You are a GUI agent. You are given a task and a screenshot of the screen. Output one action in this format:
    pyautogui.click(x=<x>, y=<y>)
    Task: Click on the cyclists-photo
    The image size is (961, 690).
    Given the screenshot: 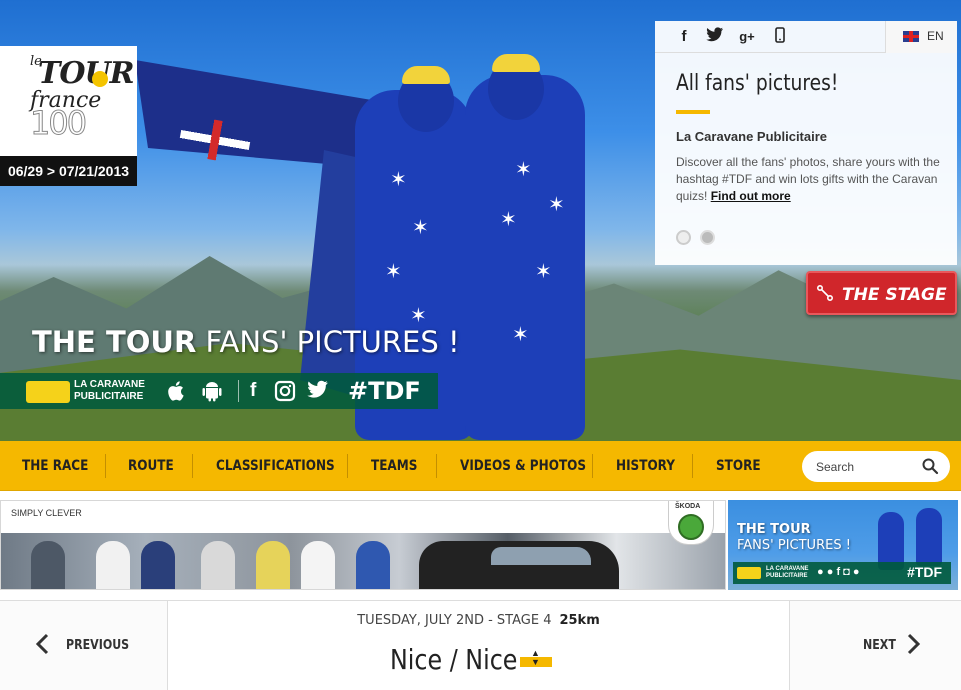 What is the action you would take?
    pyautogui.click(x=363, y=561)
    